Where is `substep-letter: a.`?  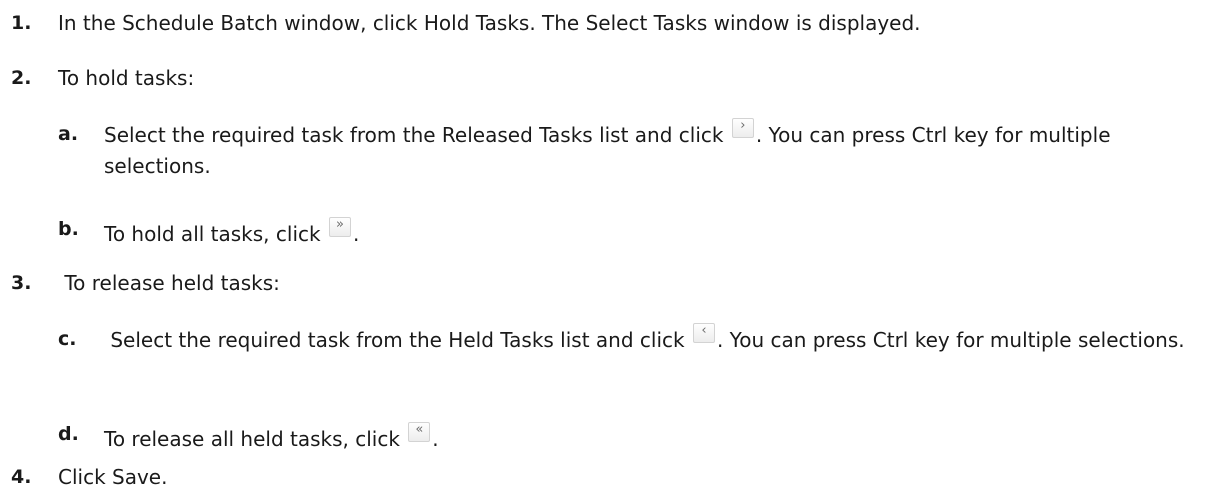
substep-letter: a. is located at coordinates (68, 134).